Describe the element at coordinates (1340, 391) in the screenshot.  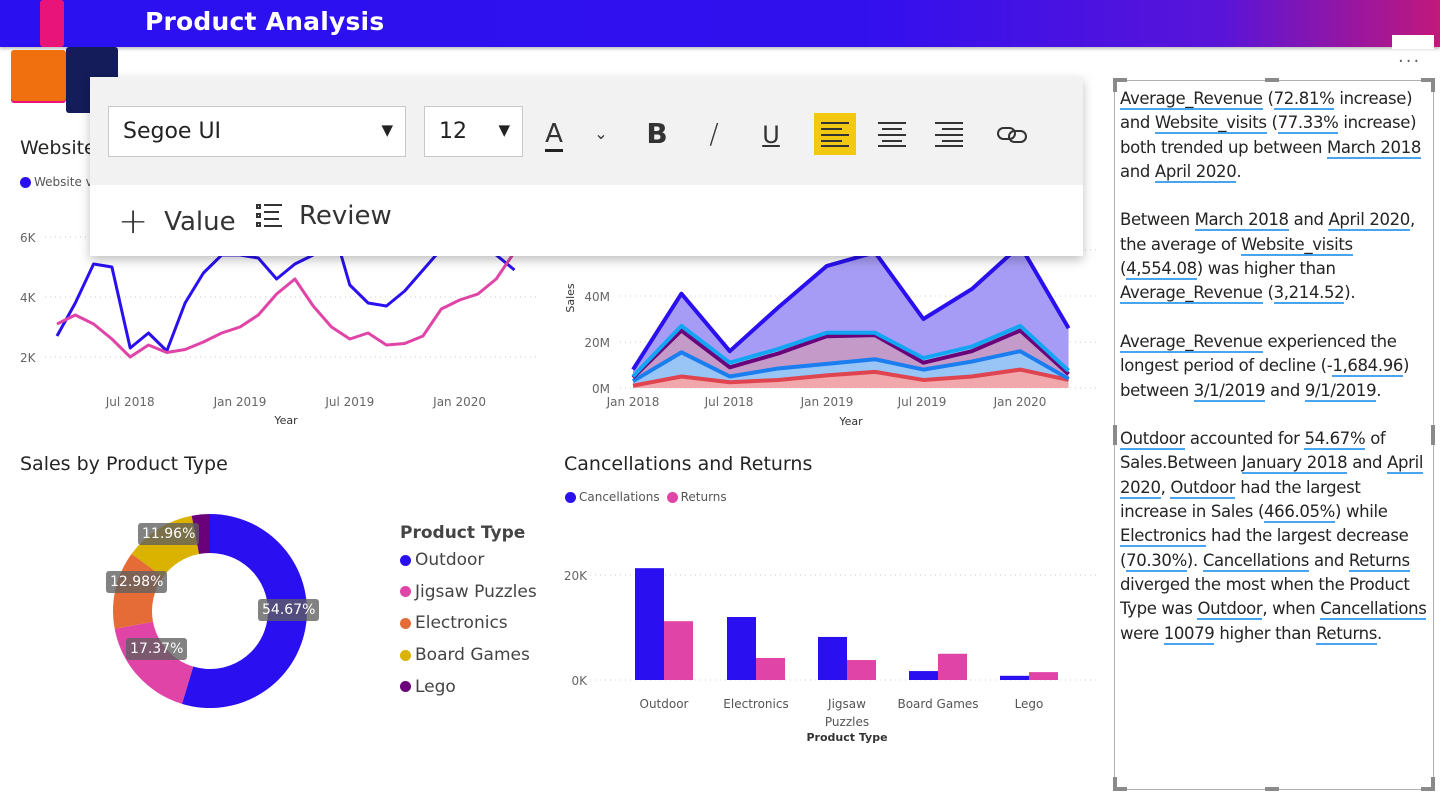
I see `dynamic-value: 9/1/2019` at that location.